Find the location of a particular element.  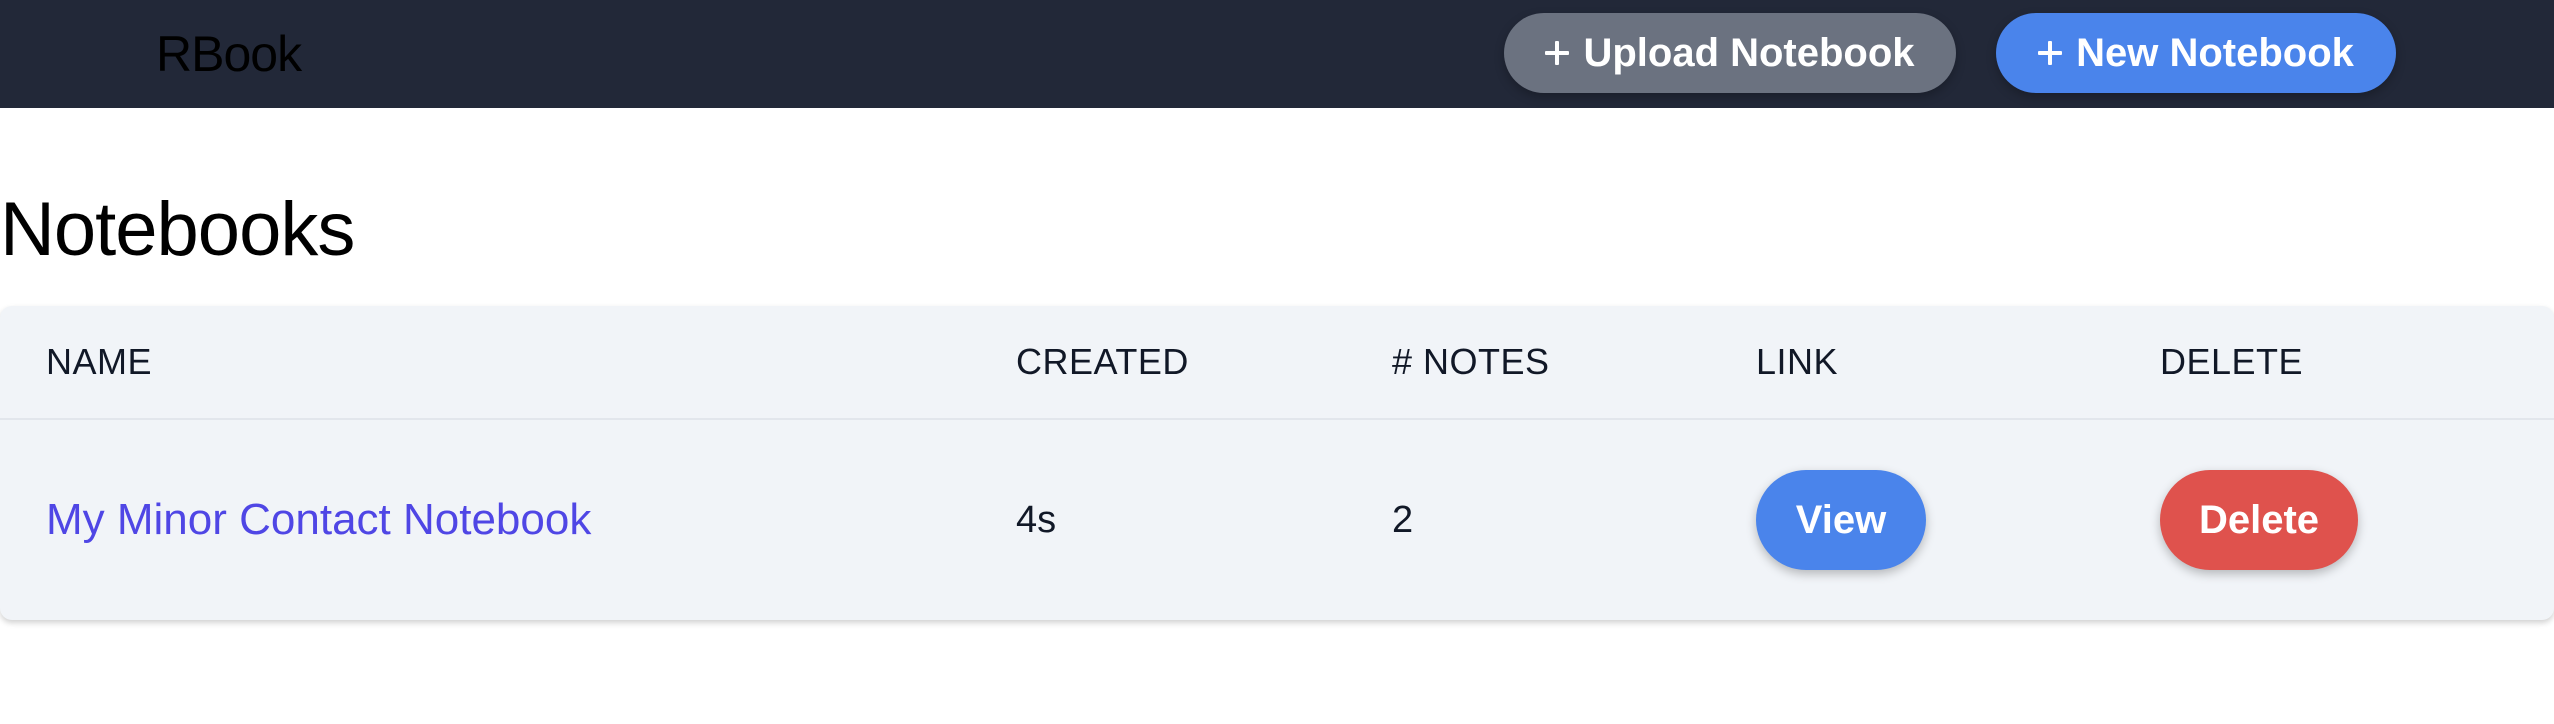

cell-name: My Minor Contact Notebook is located at coordinates (318, 520).